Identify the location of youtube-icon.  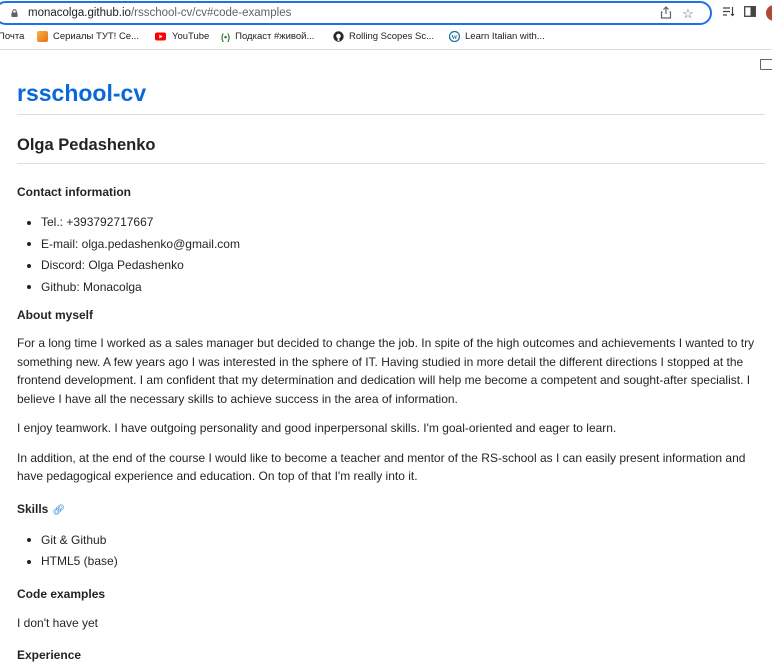
(160, 36).